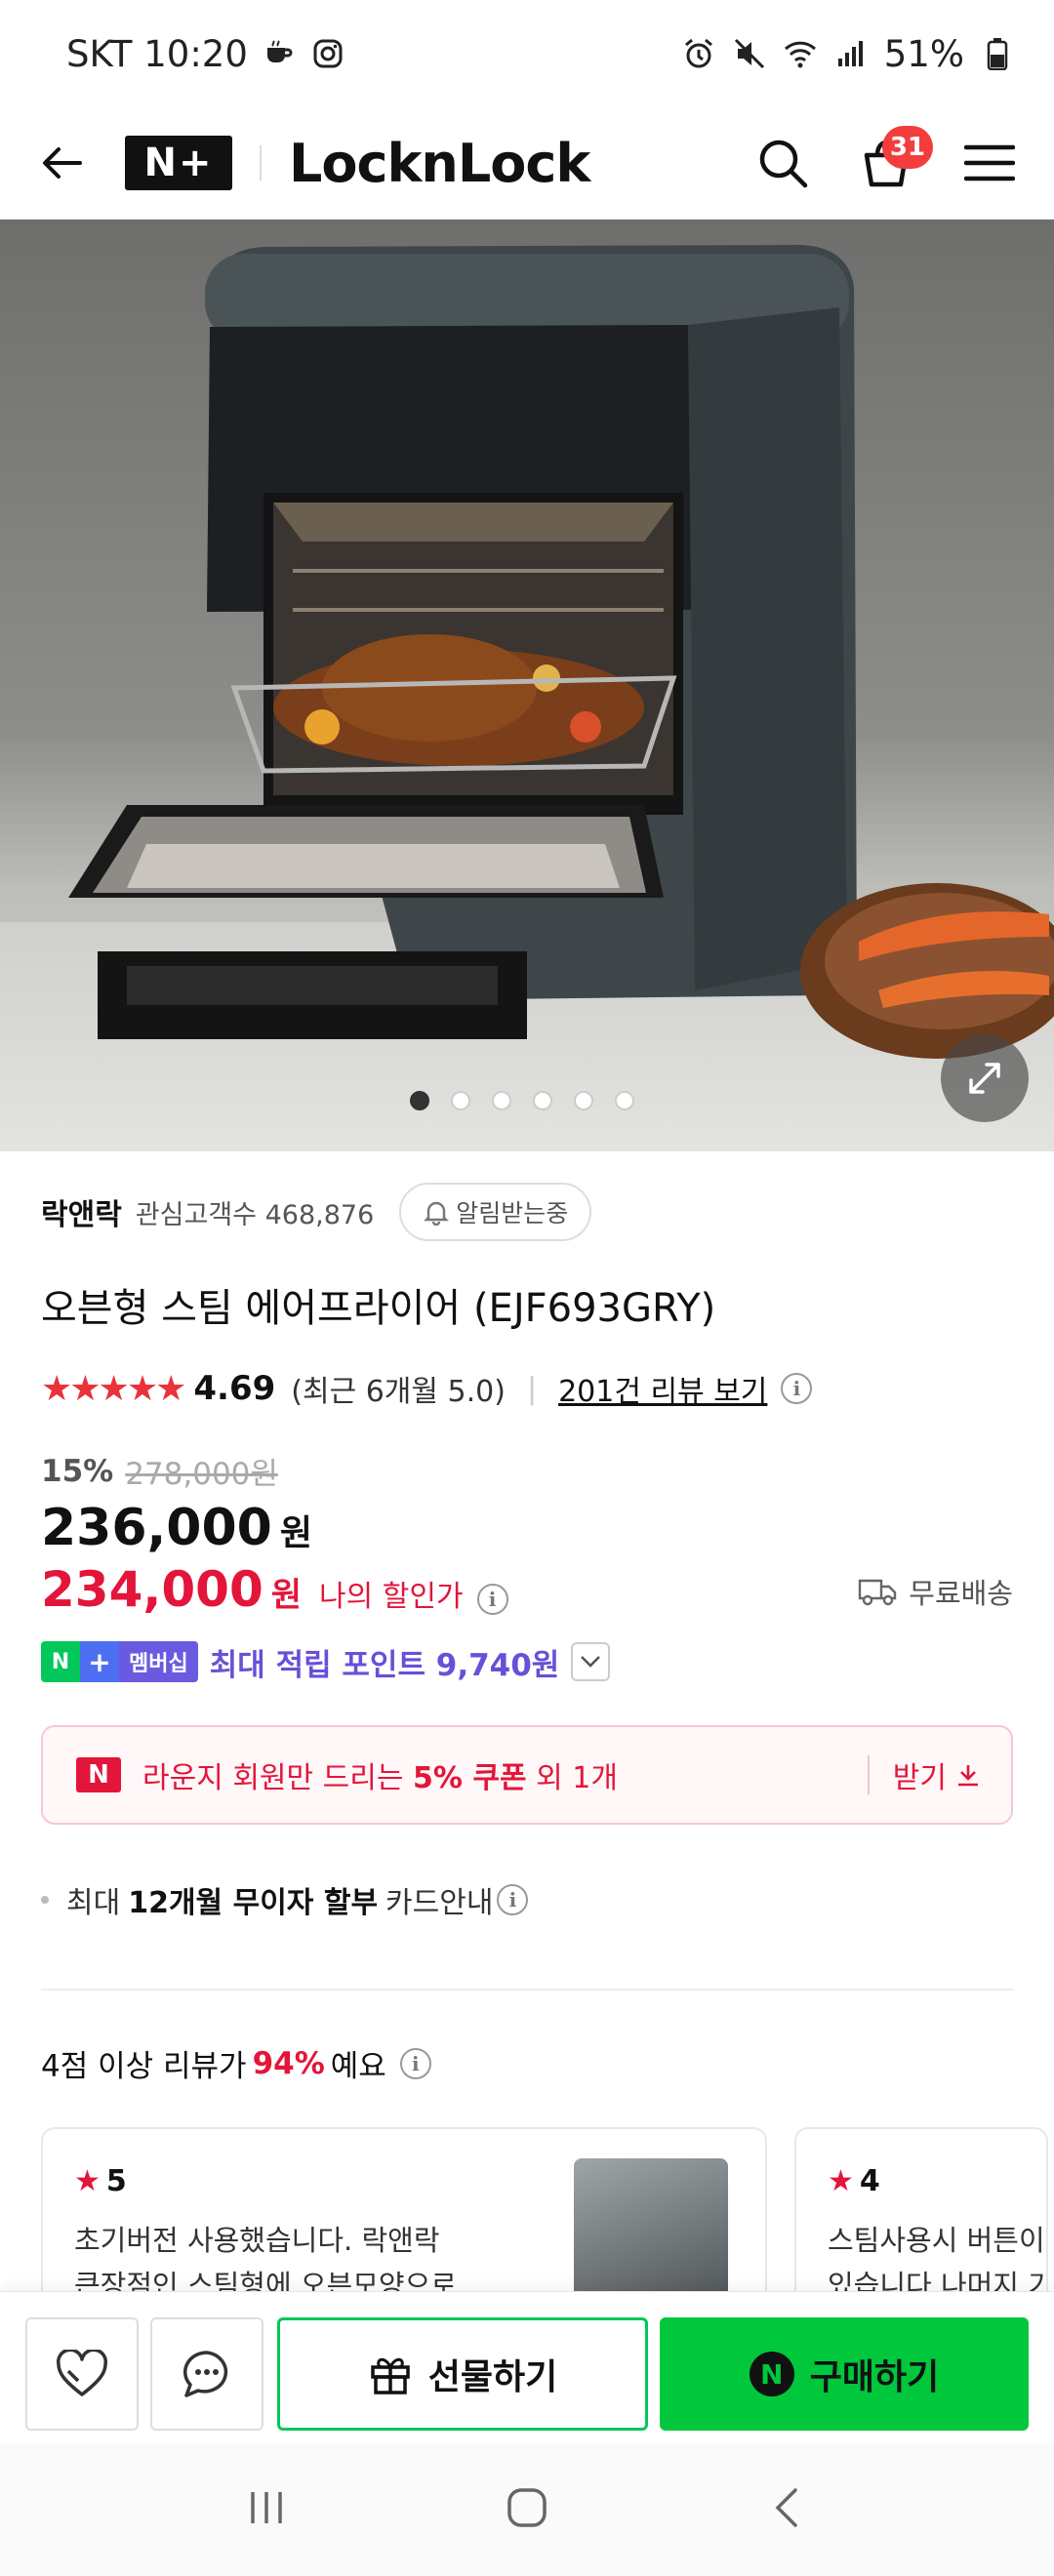 This screenshot has height=2576, width=1054. Describe the element at coordinates (527, 1990) in the screenshot. I see `section-divider` at that location.